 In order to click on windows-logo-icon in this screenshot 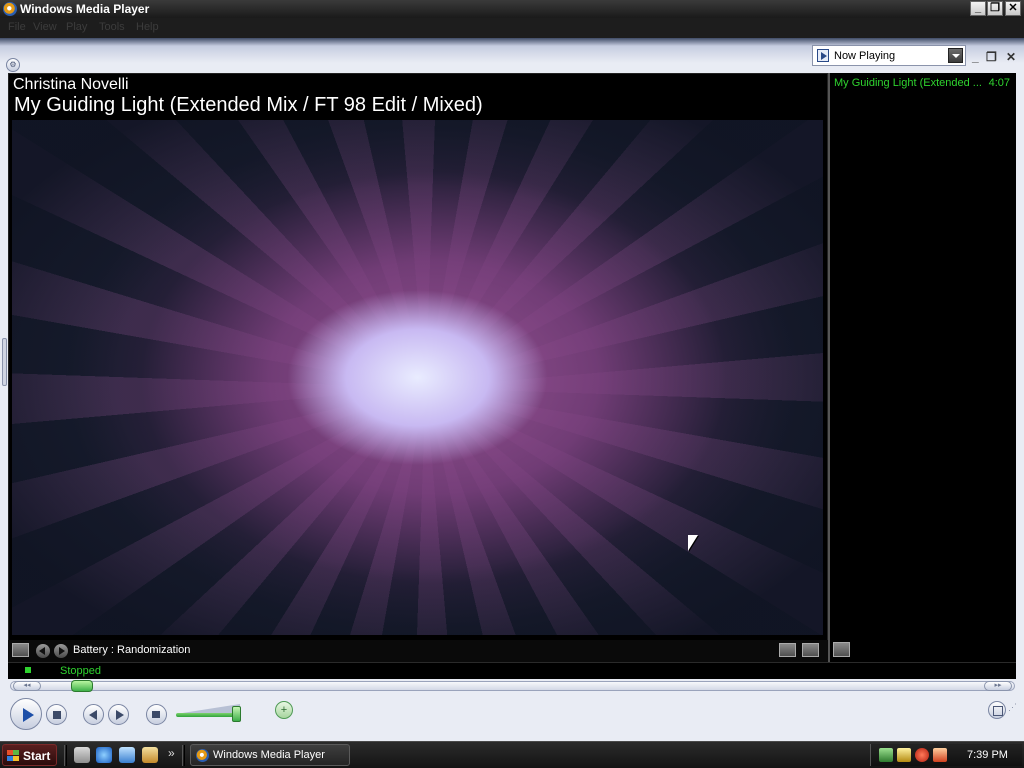, I will do `click(13, 755)`.